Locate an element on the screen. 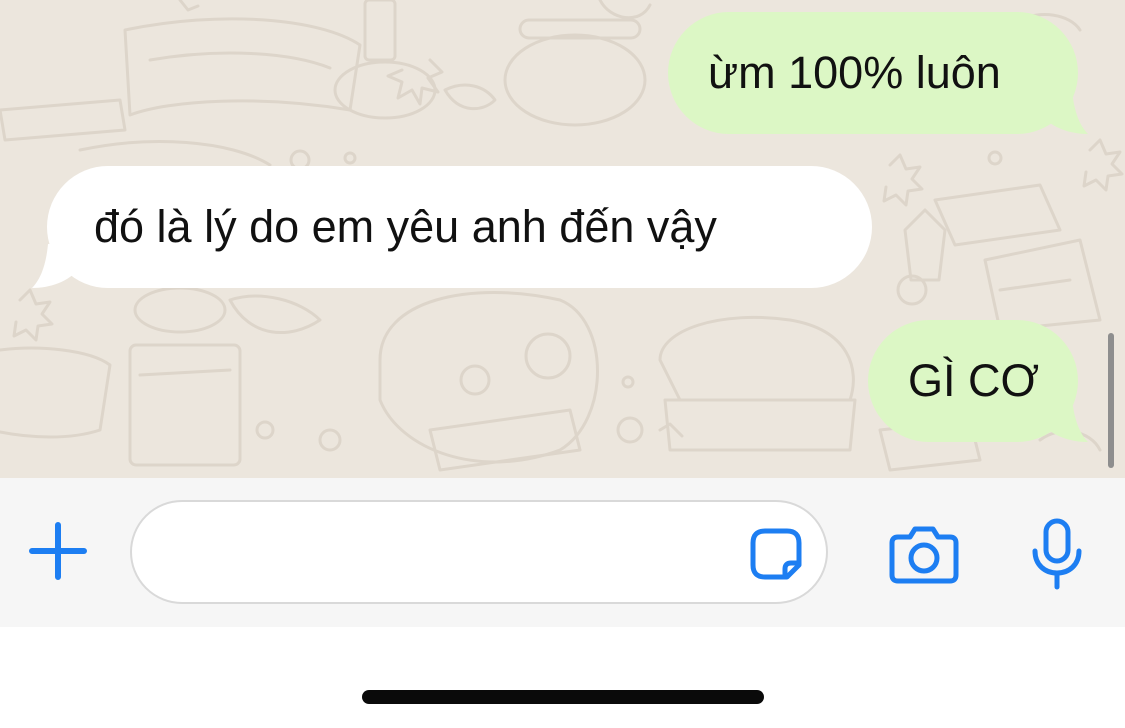 This screenshot has width=1125, height=728. message-input is located at coordinates (479, 552).